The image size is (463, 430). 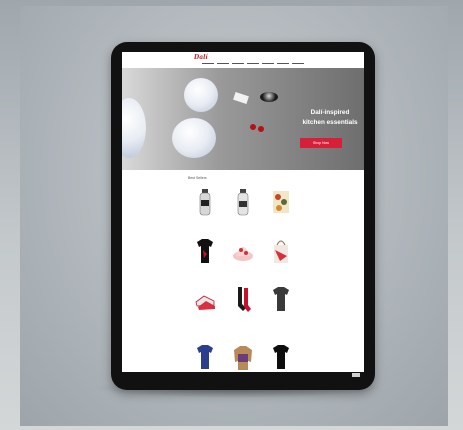 I want to click on hero-title-line1: Dalí-inspired, so click(x=330, y=112).